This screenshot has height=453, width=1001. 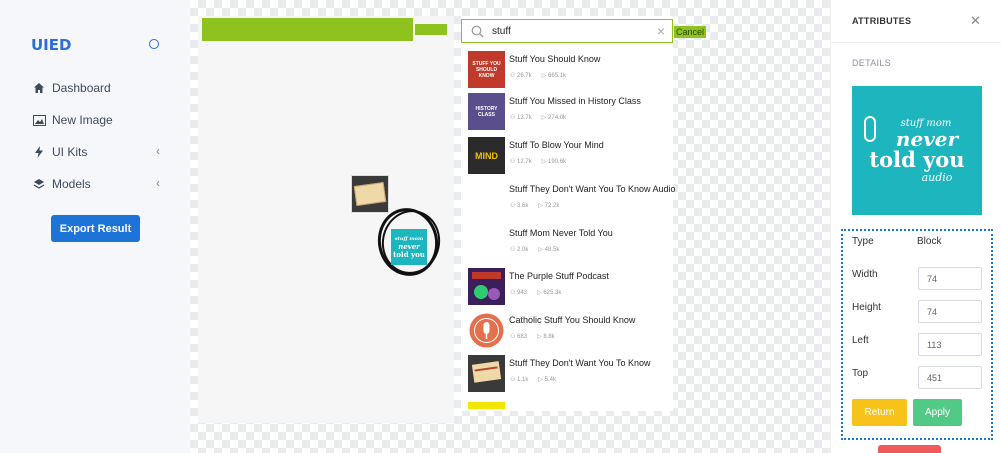 I want to click on podcast-artwork: MIND, so click(x=486, y=155).